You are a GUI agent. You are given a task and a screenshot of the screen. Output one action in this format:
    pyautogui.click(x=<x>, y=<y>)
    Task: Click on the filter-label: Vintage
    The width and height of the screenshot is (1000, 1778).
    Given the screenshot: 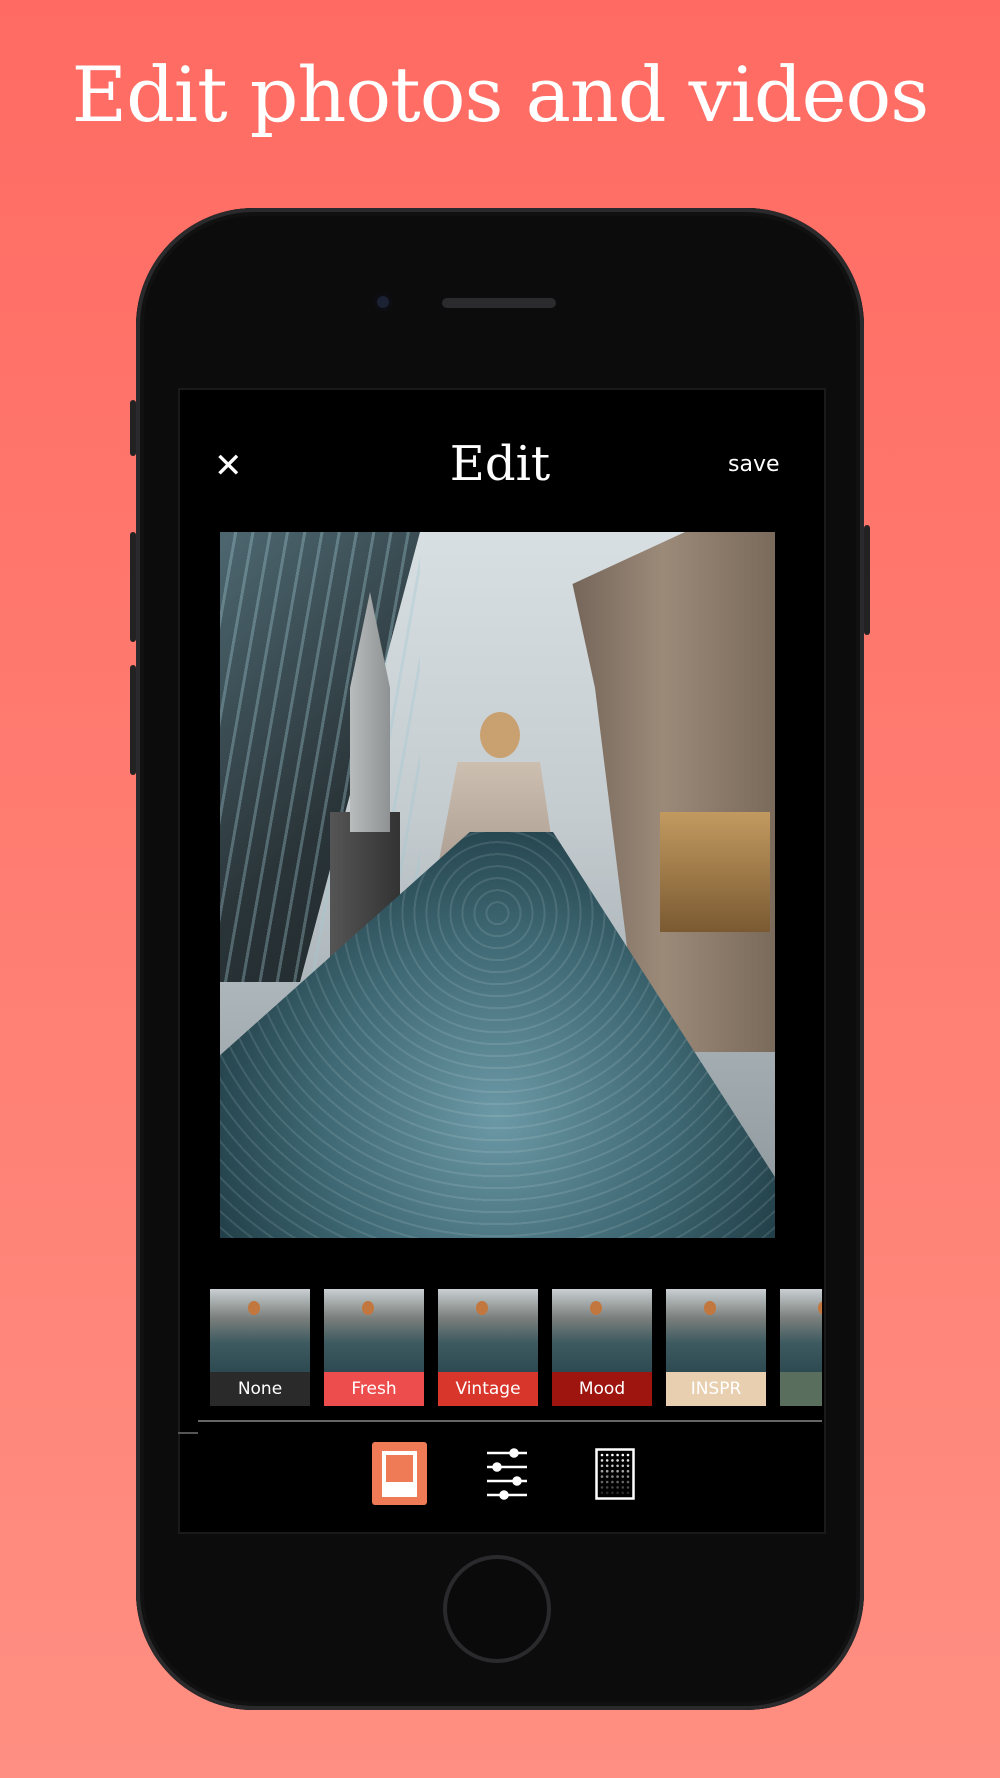 What is the action you would take?
    pyautogui.click(x=488, y=1389)
    